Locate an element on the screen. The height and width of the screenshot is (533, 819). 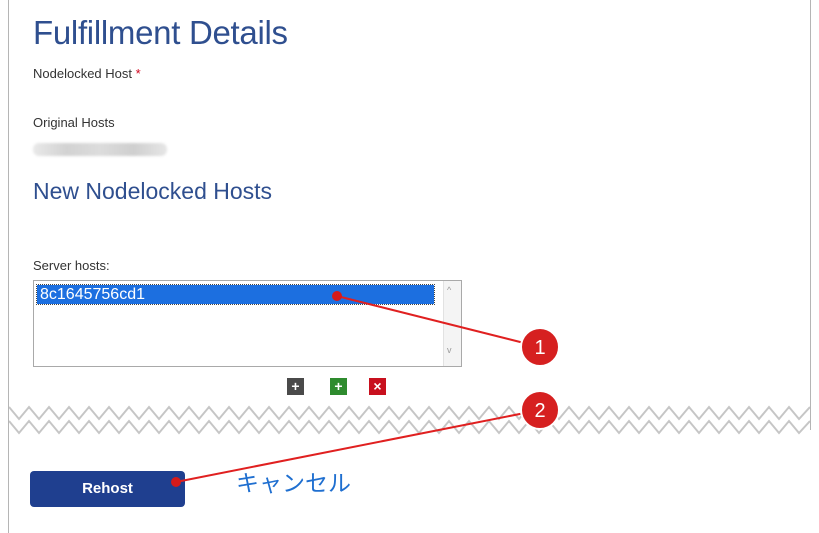
page-title: Fulfillment Details is located at coordinates (160, 32).